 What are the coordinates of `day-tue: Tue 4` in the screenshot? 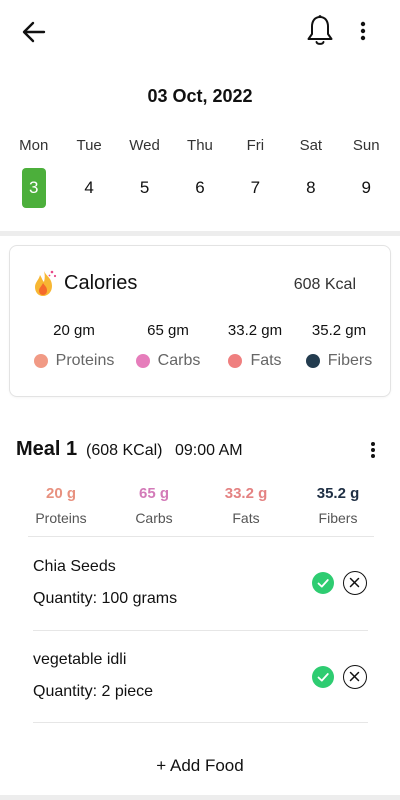 It's located at (88, 174).